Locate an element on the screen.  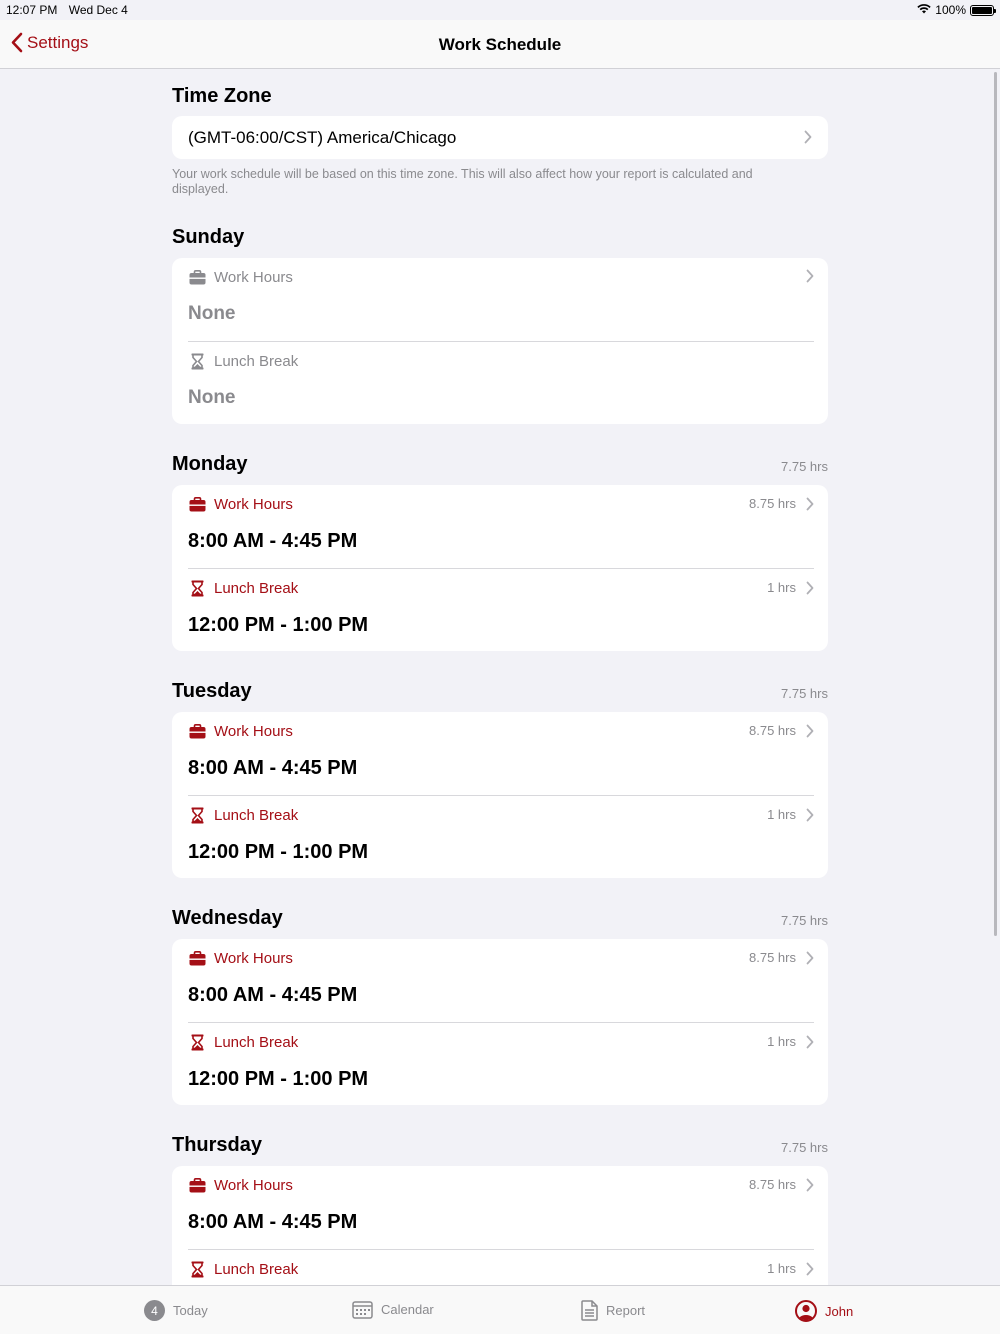
tab-report: Report is located at coordinates (613, 1310).